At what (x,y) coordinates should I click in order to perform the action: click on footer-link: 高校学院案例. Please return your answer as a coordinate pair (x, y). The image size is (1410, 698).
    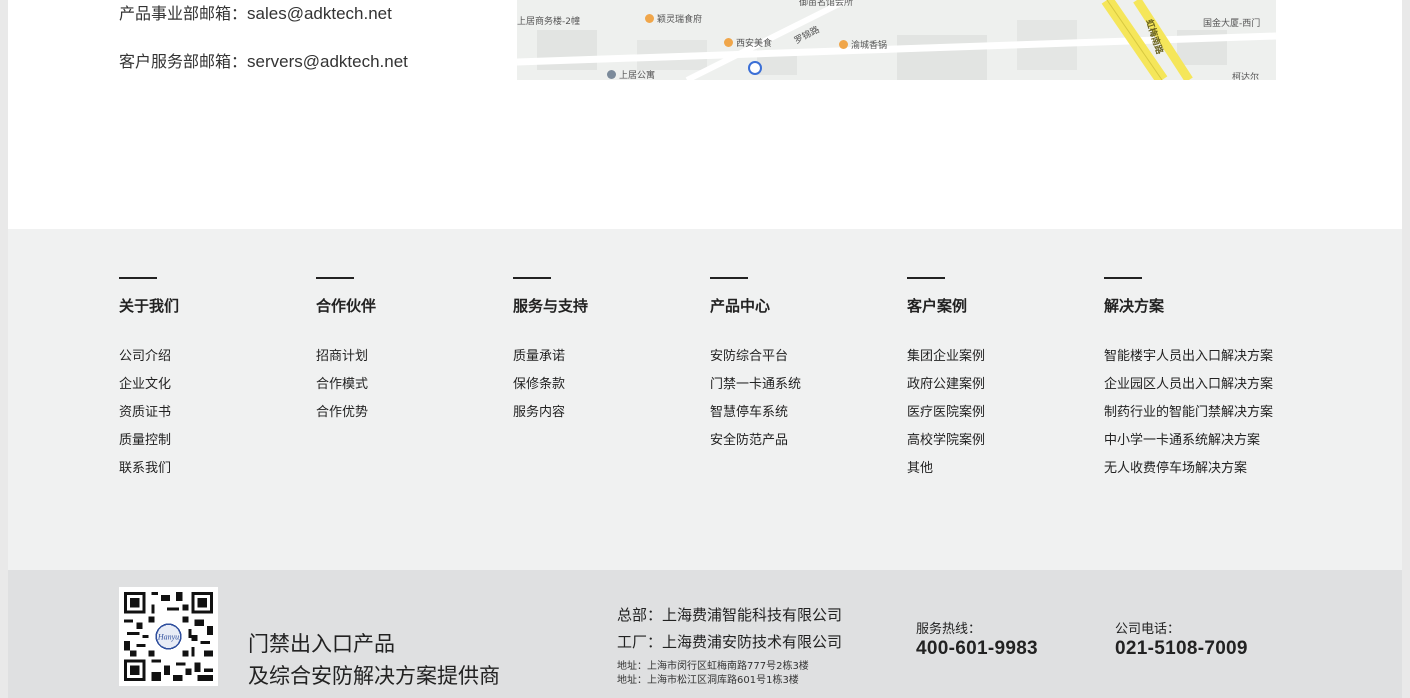
    Looking at the image, I should click on (946, 447).